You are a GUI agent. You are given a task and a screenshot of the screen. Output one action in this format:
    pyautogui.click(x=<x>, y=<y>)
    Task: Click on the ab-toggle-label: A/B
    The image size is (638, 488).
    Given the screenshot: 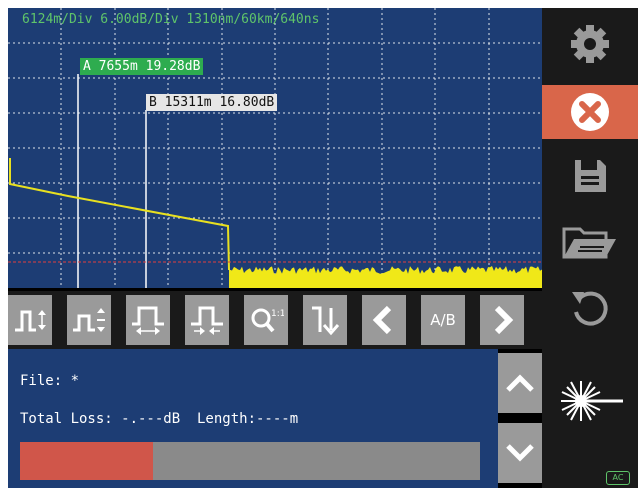 What is the action you would take?
    pyautogui.click(x=443, y=320)
    